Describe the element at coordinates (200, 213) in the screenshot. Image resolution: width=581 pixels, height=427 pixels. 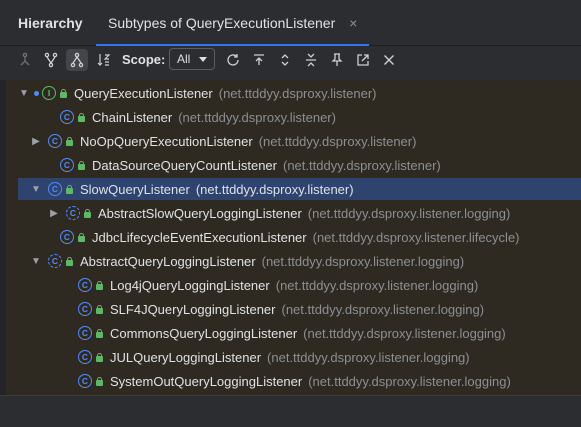
I see `tree-item-name: AbstractSlowQueryLoggingListener` at that location.